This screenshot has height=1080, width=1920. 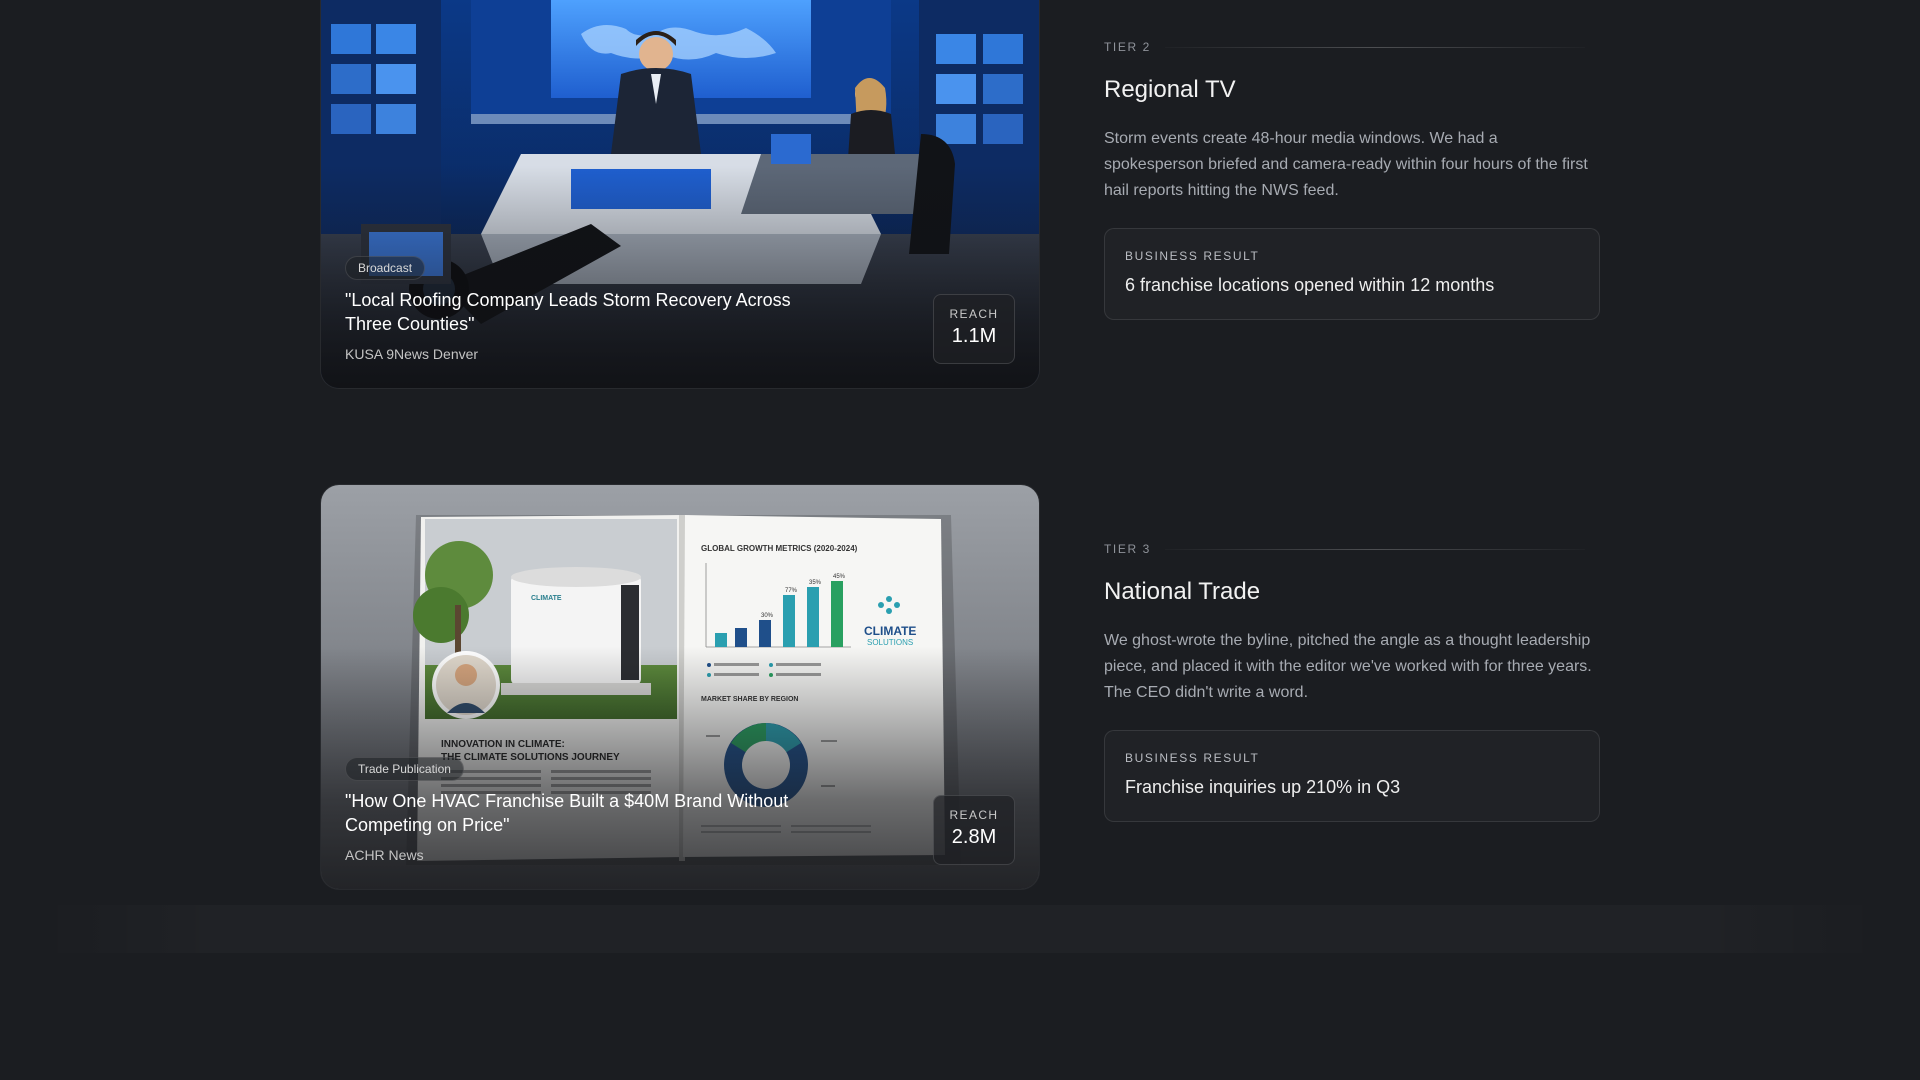 What do you see at coordinates (1127, 47) in the screenshot?
I see `tier-label: TIER 2` at bounding box center [1127, 47].